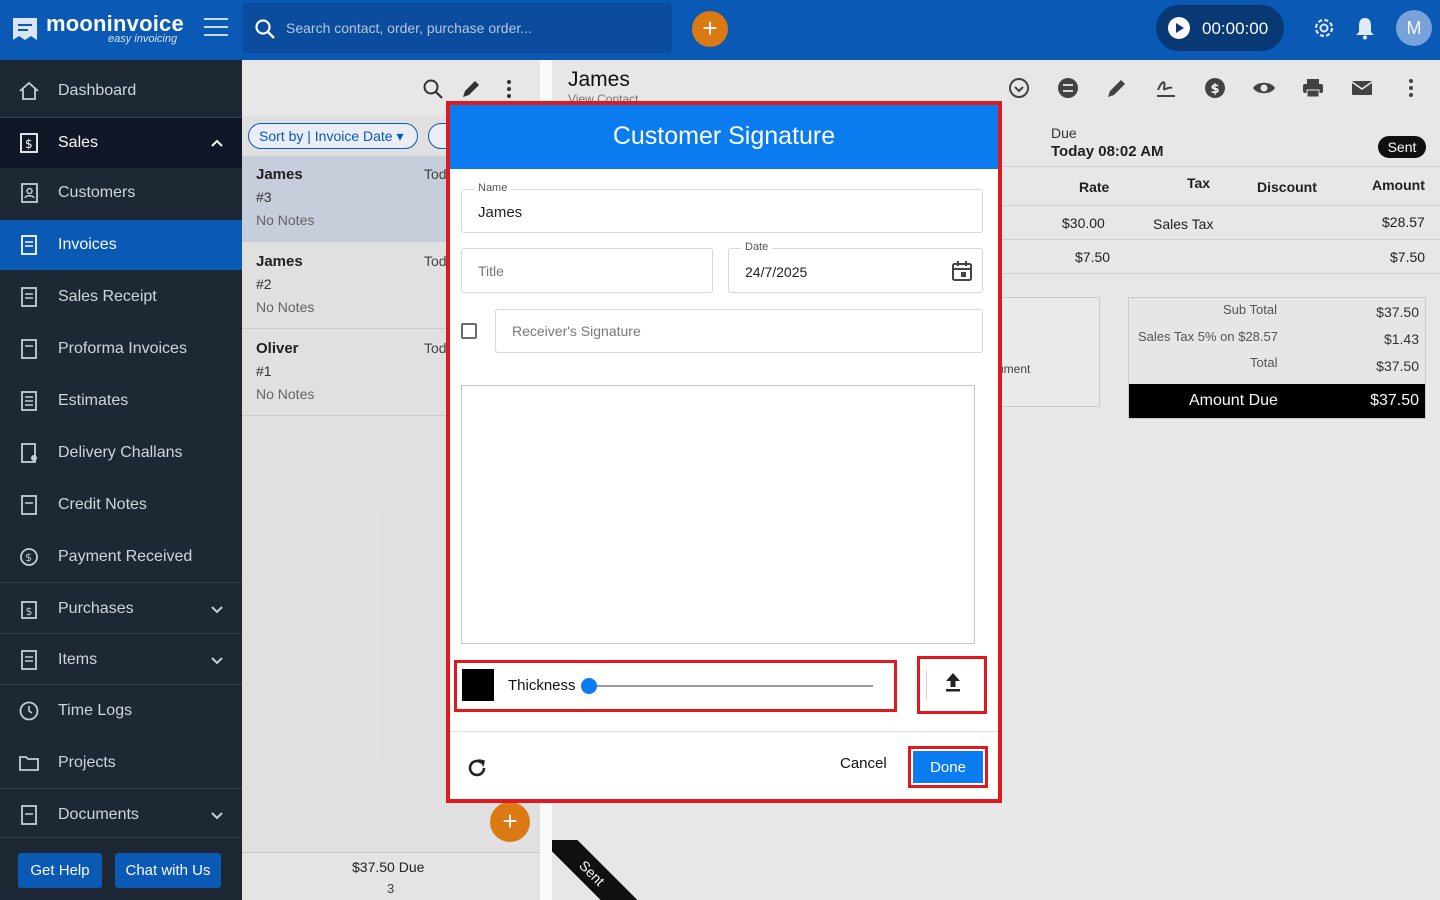 This screenshot has width=1440, height=900. I want to click on calendar-icon, so click(962, 271).